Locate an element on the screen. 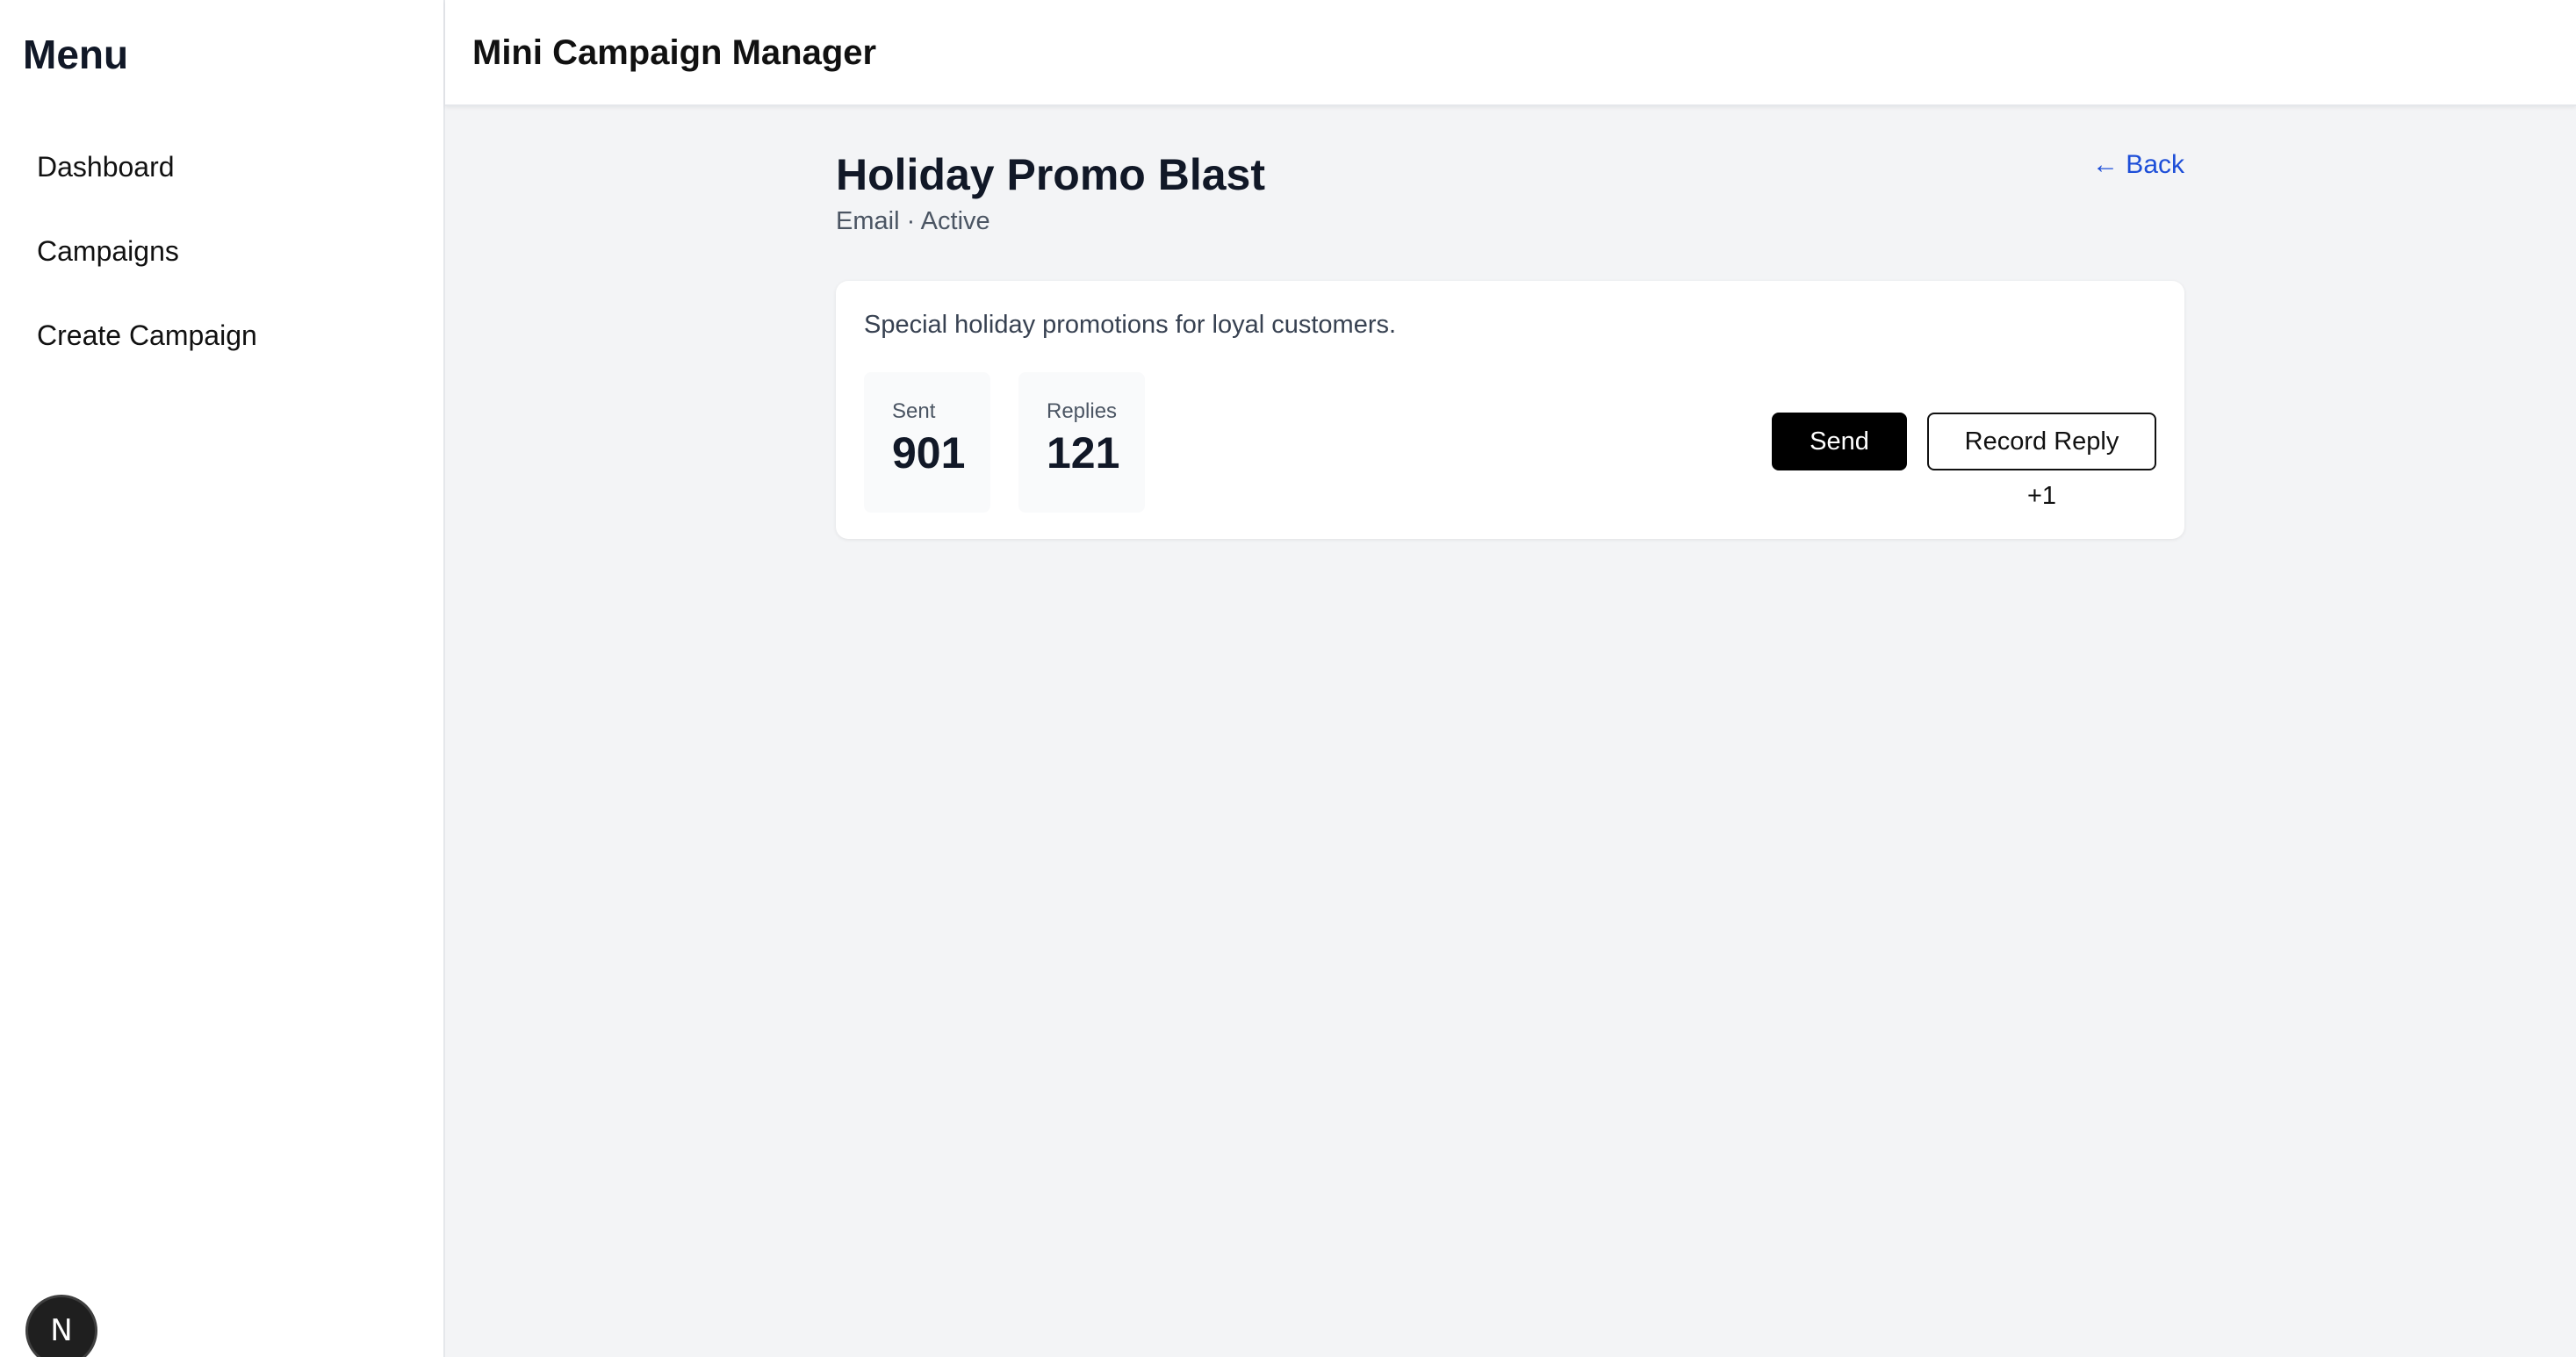 This screenshot has height=1357, width=2576. sidebar-item-campaigns: Campaigns is located at coordinates (225, 251).